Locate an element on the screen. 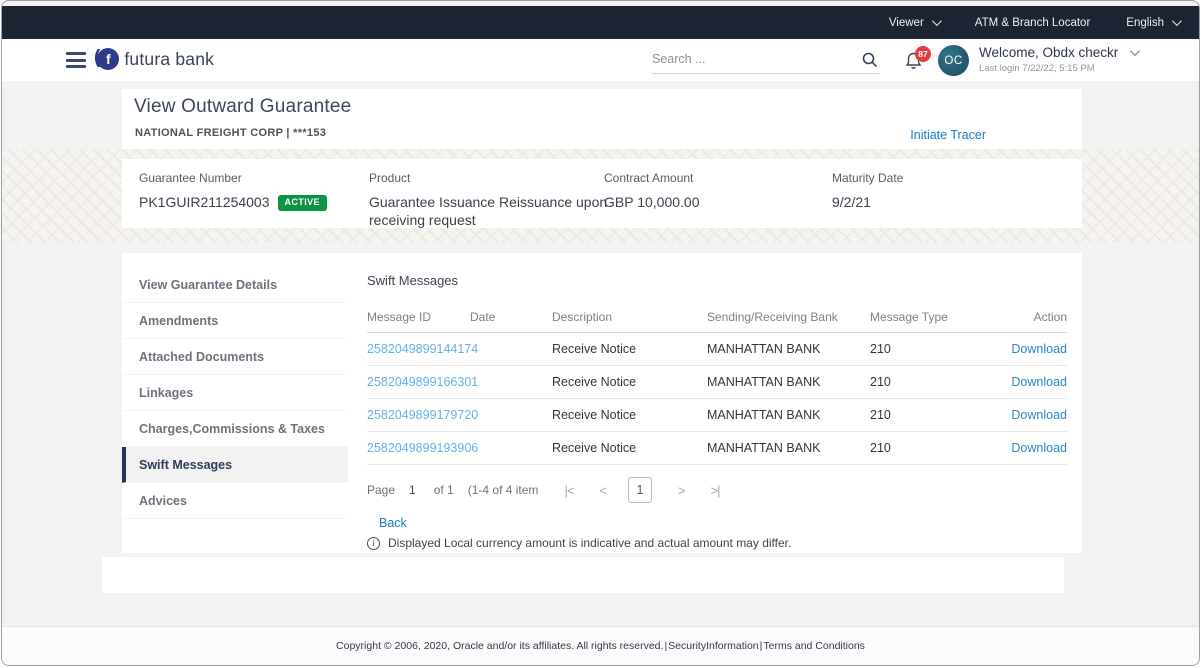 The height and width of the screenshot is (668, 1201). page-range-label: (1-4 of 4 item is located at coordinates (503, 490).